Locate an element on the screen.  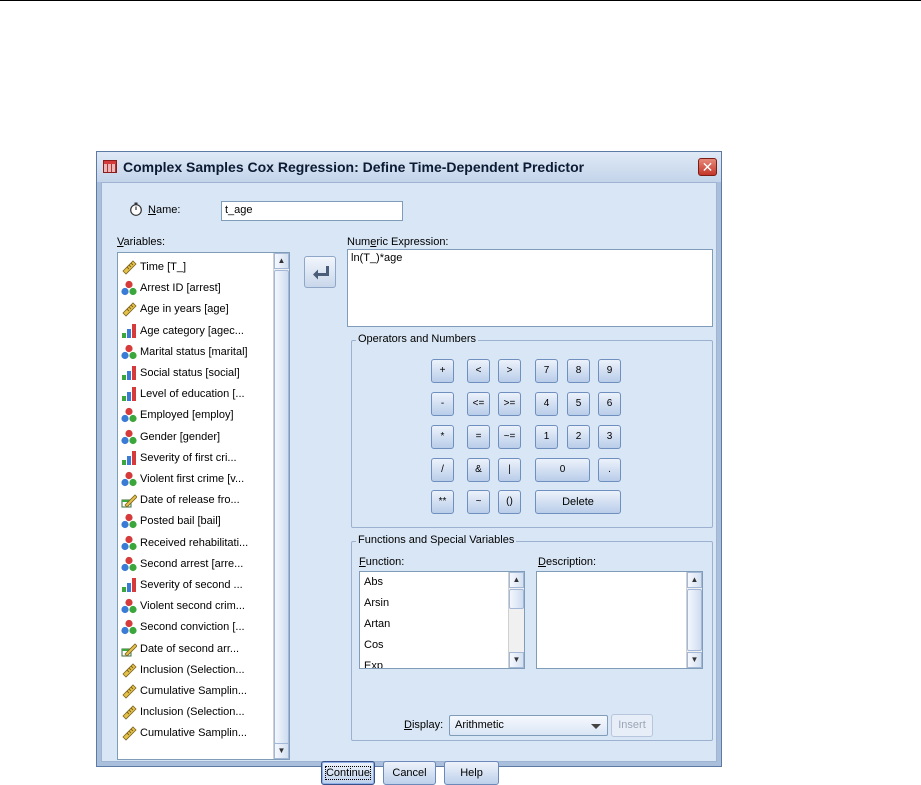
key-3: 3 is located at coordinates (609, 437).